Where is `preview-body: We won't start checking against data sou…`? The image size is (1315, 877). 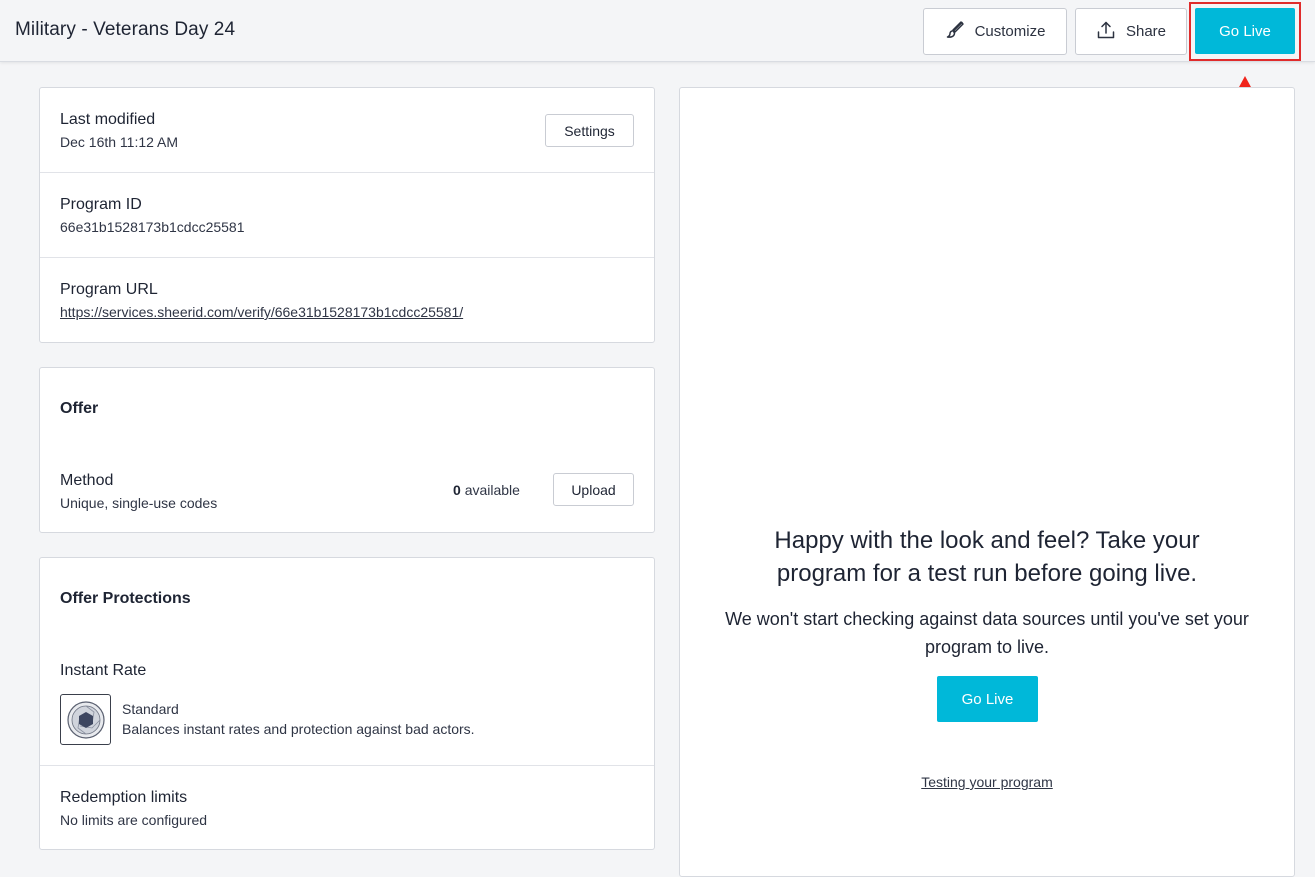
preview-body: We won't start checking against data sou… is located at coordinates (987, 633).